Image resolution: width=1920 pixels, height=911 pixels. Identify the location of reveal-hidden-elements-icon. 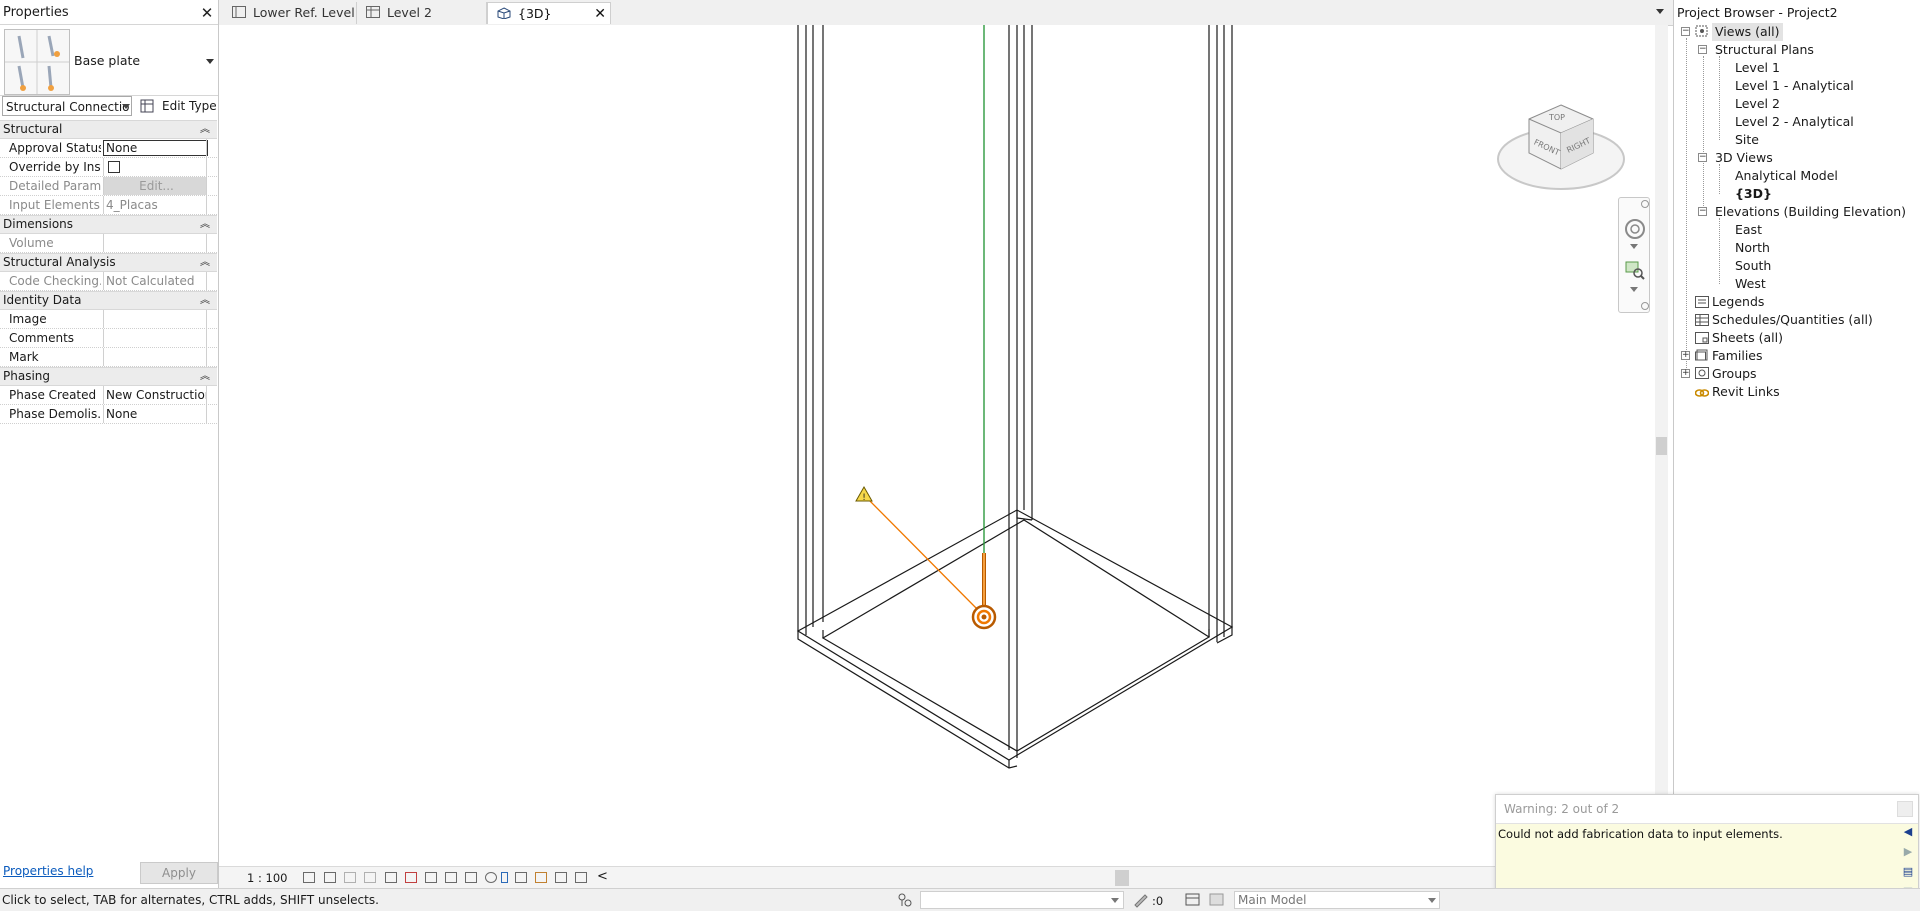
(491, 877).